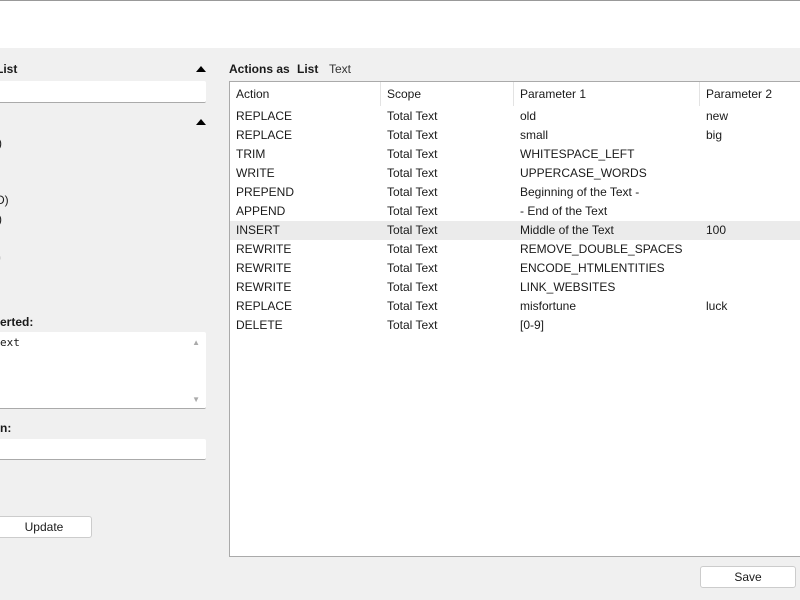 Image resolution: width=800 pixels, height=600 pixels. What do you see at coordinates (400, 24) in the screenshot?
I see `top-bar` at bounding box center [400, 24].